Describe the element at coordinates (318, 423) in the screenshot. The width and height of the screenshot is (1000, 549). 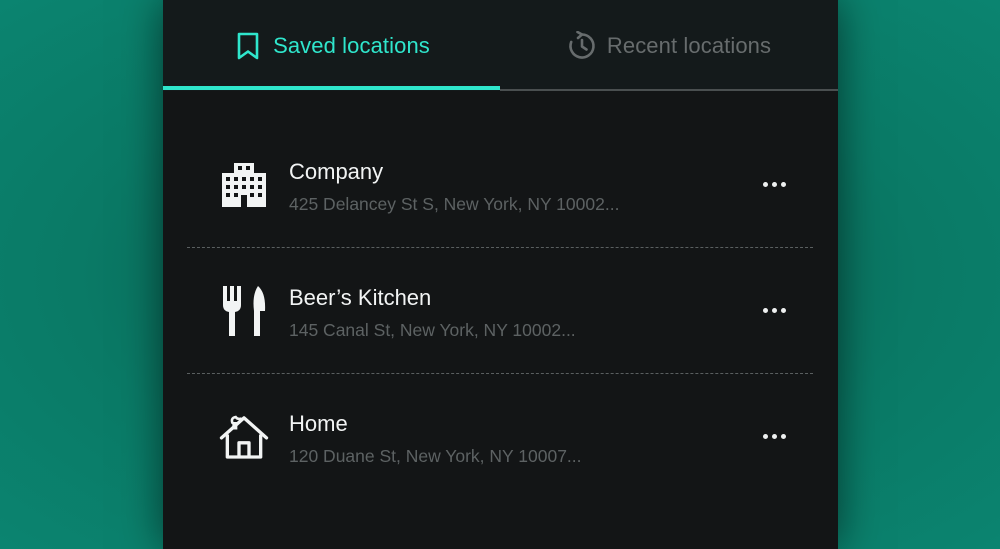
I see `location-title: Home` at that location.